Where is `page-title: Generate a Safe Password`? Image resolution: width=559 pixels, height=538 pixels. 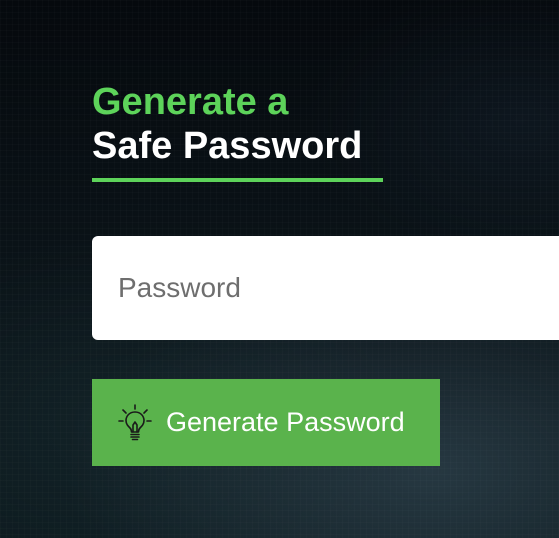
page-title: Generate a Safe Password is located at coordinates (237, 124).